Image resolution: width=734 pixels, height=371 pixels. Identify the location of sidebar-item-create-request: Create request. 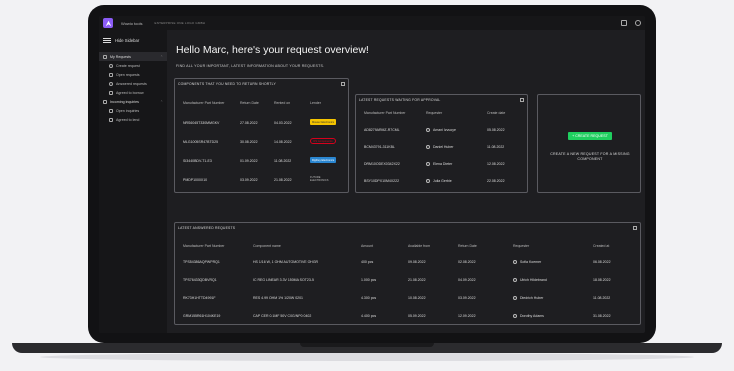
(133, 65).